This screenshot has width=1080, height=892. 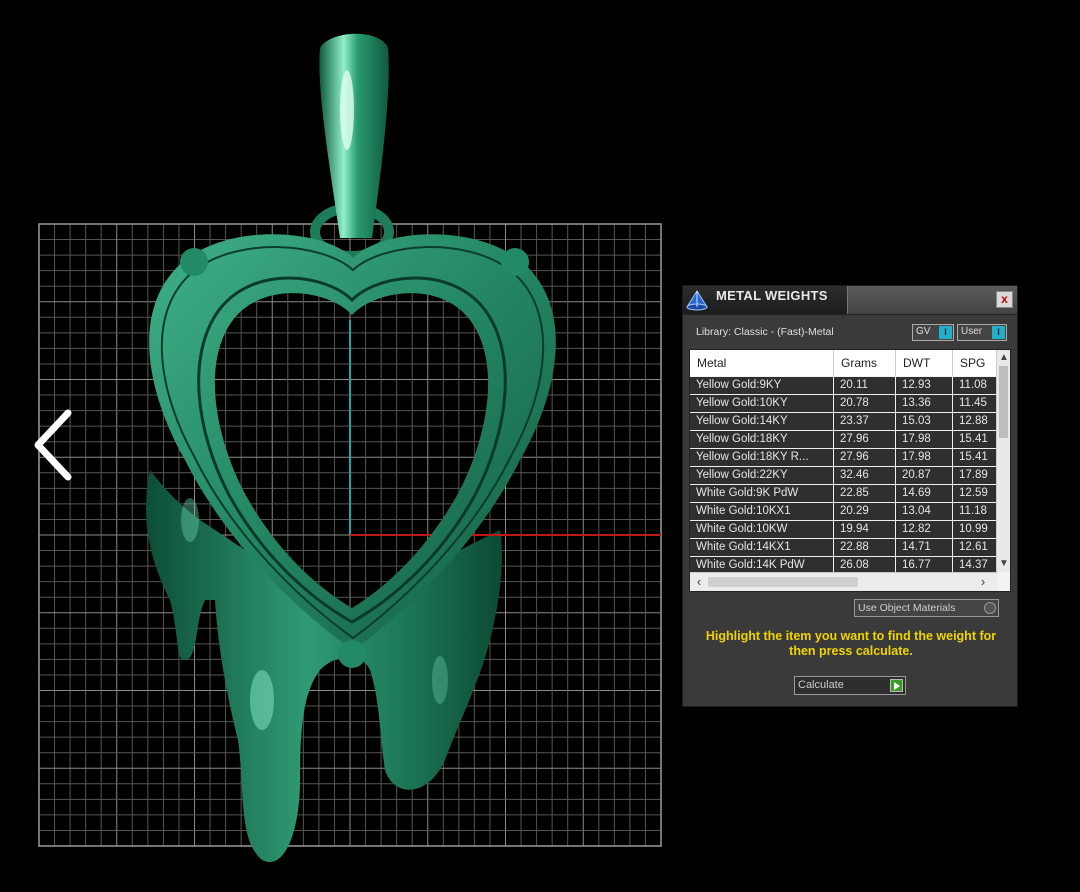 What do you see at coordinates (783, 582) in the screenshot?
I see `horizontal-scroll-thumb` at bounding box center [783, 582].